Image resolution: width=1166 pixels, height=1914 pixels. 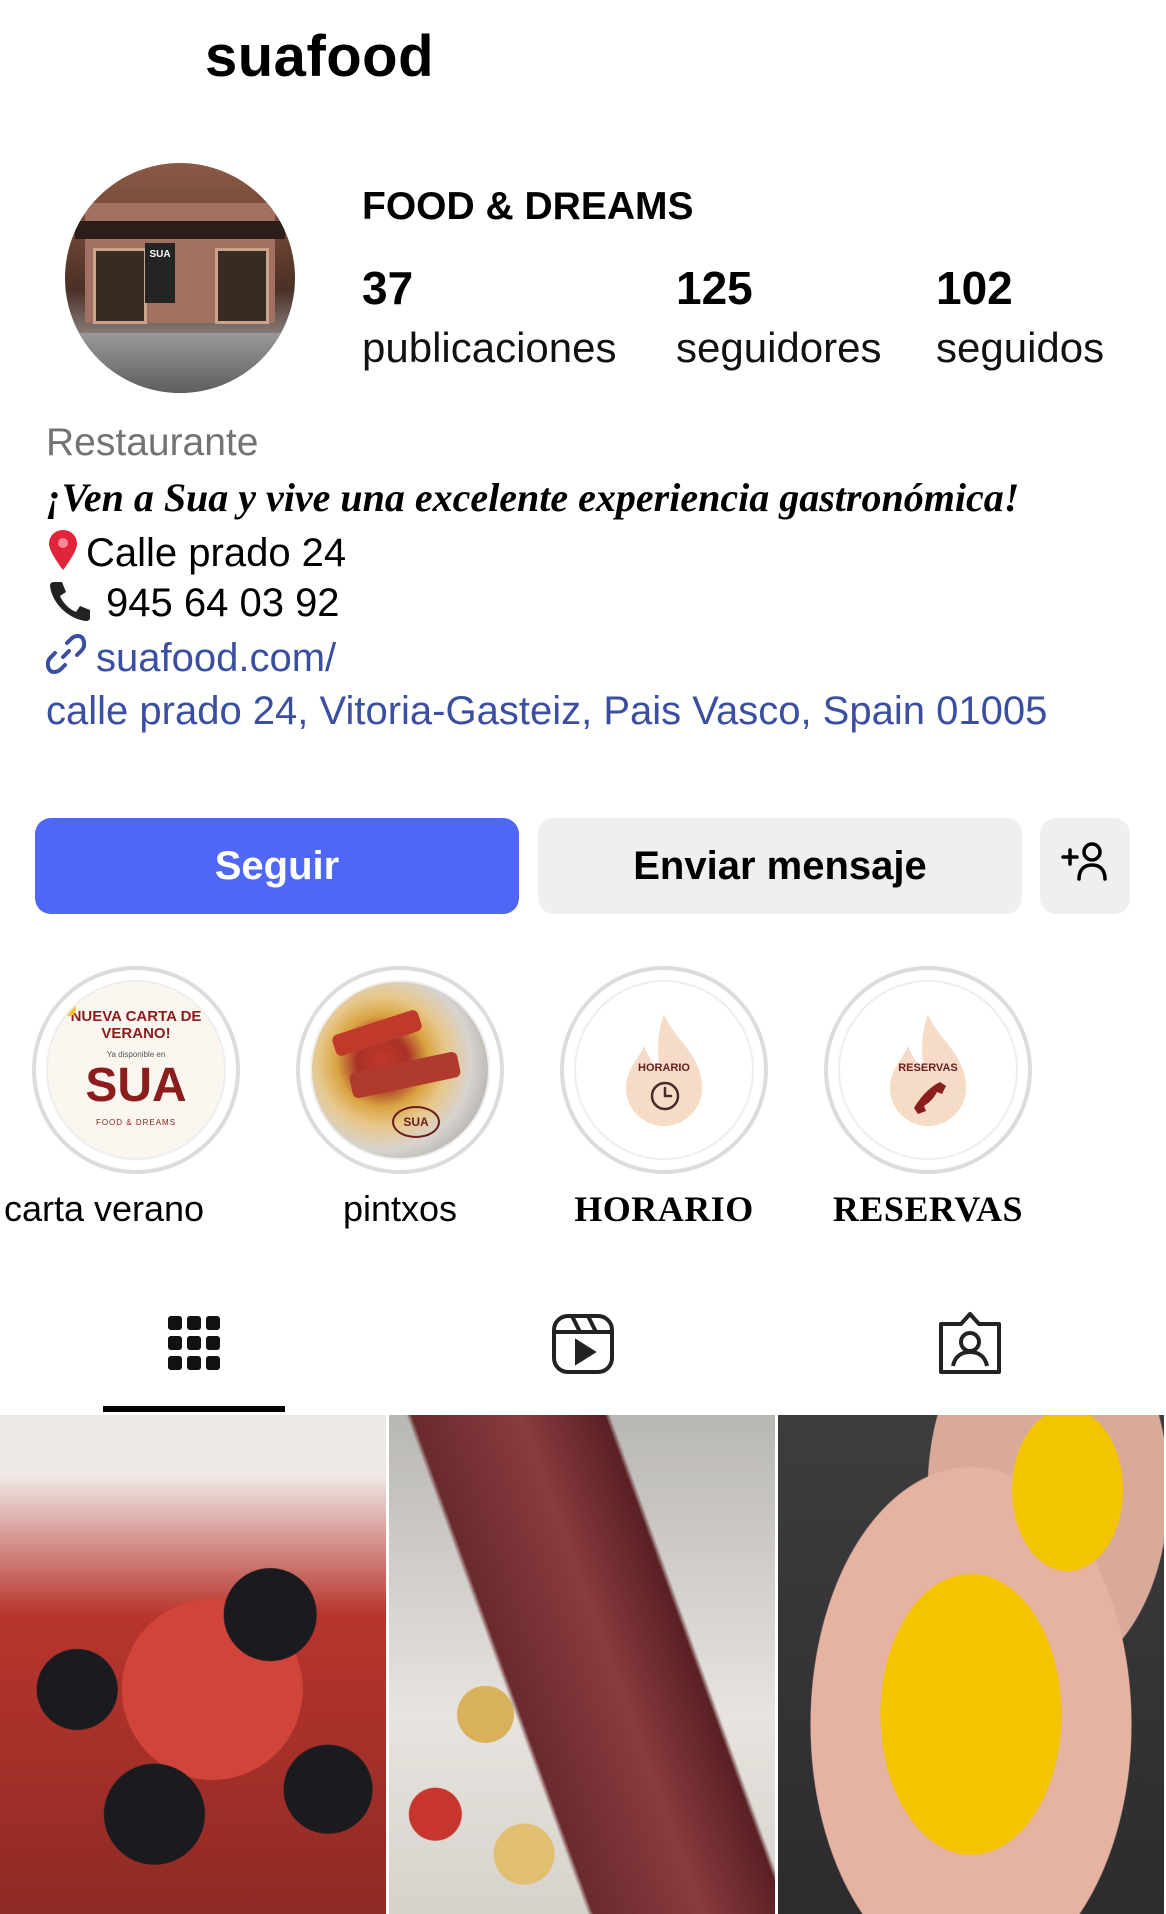 I want to click on bio-address-line: Calle prado 24, so click(x=196, y=553).